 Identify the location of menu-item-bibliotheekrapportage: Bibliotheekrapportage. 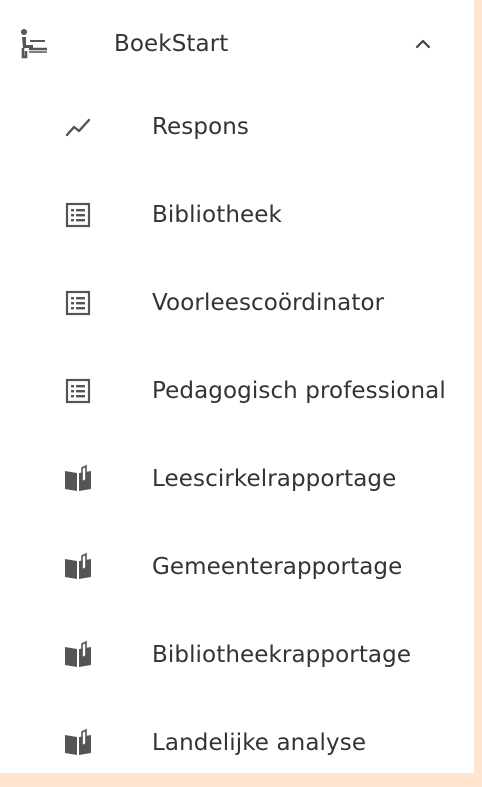
(237, 655).